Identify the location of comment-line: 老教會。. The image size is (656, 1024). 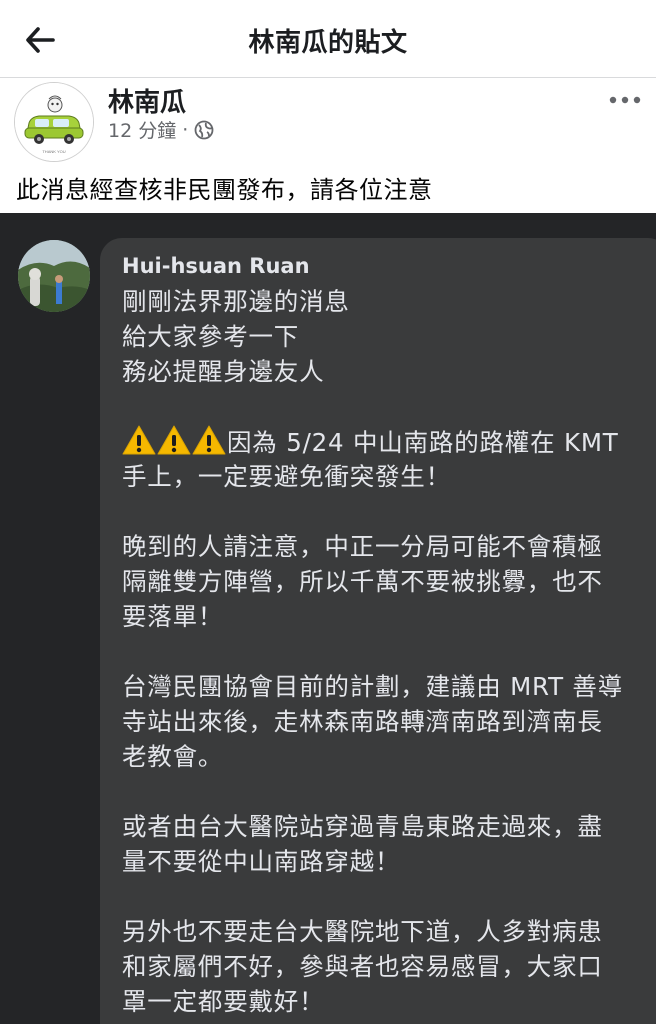
(173, 756).